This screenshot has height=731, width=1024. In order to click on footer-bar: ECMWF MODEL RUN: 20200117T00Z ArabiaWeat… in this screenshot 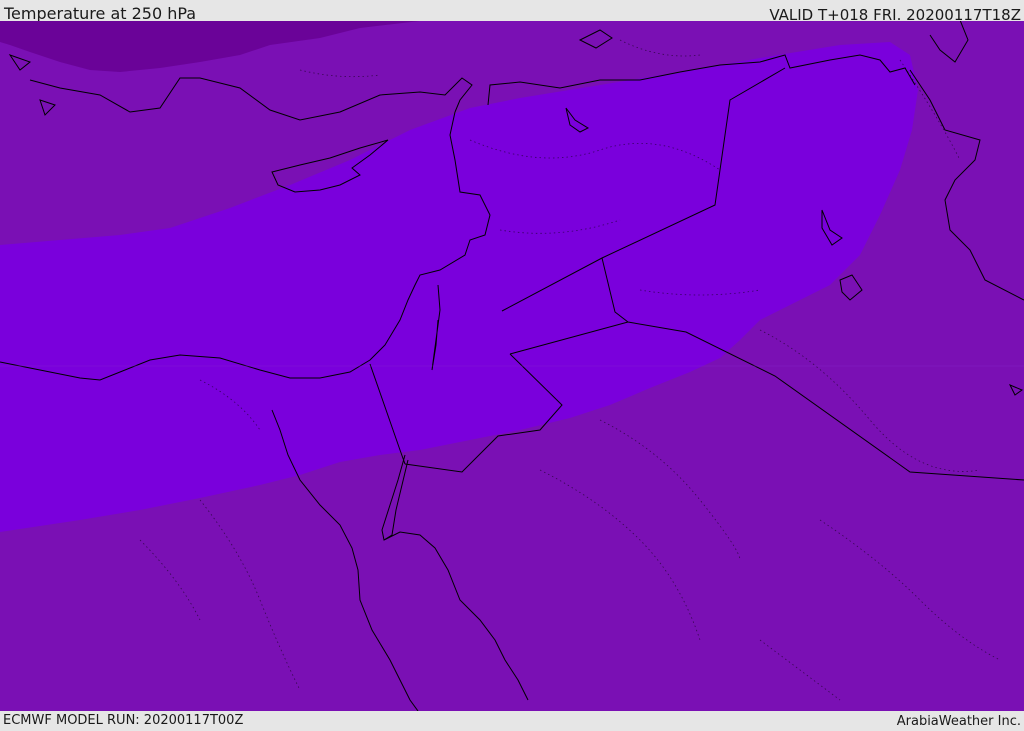, I will do `click(512, 720)`.